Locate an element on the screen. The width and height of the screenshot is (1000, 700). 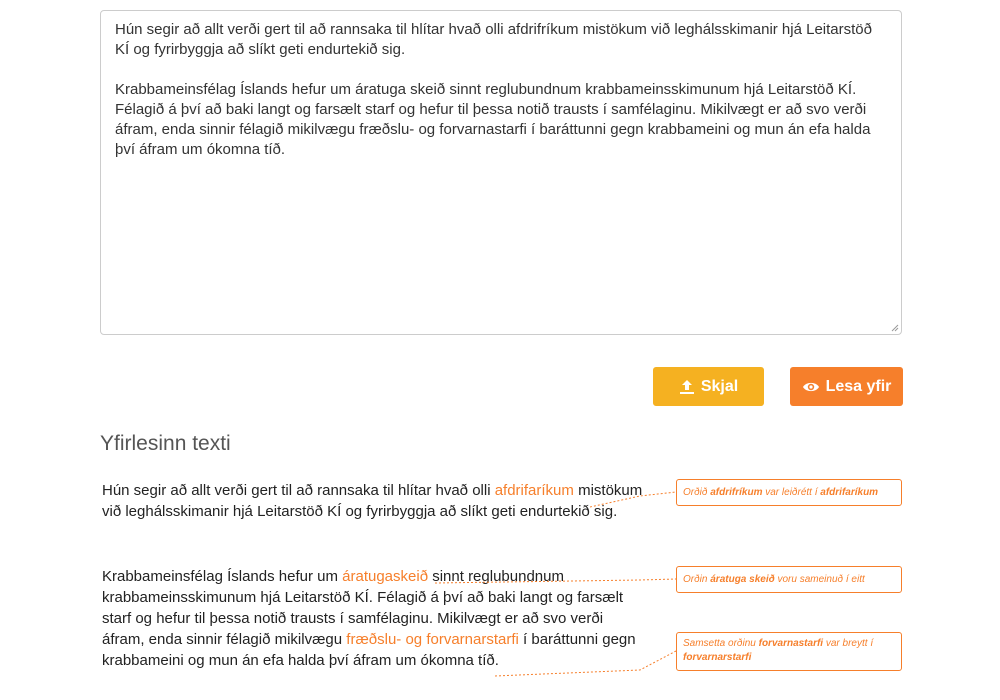
correction-note: Orðin áratuga skeið voru sameinuð í eitt is located at coordinates (789, 579).